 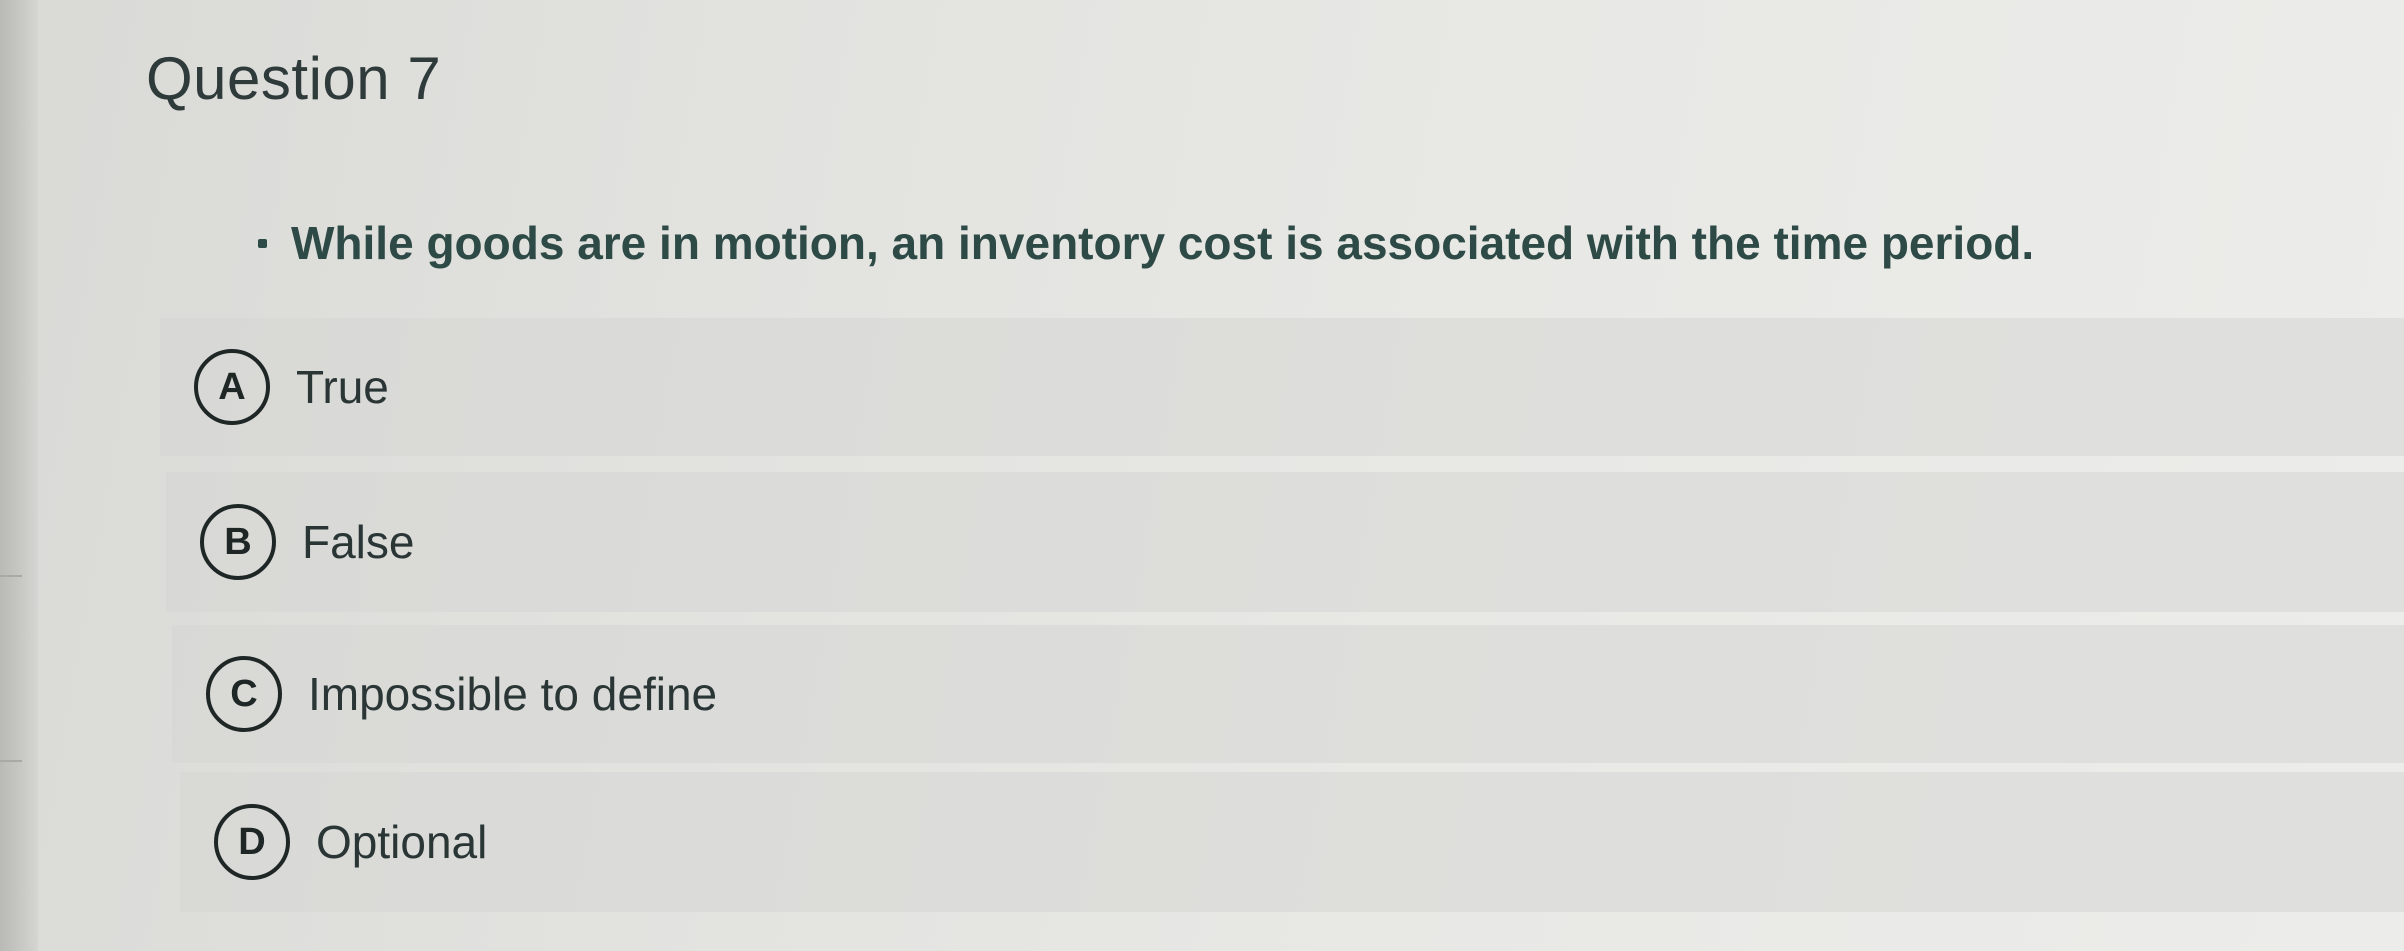 What do you see at coordinates (1285, 542) in the screenshot?
I see `answer-option-b: B False` at bounding box center [1285, 542].